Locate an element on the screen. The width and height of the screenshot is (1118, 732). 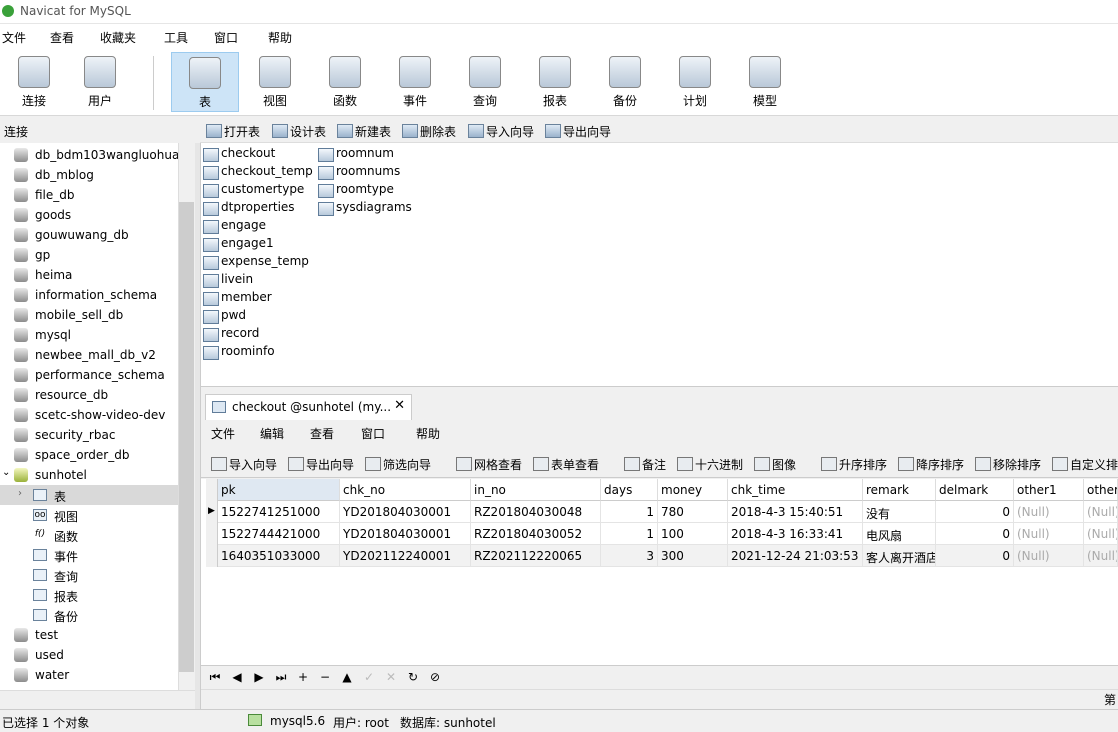
tree-db-item: security_rbac is located at coordinates (89, 435).